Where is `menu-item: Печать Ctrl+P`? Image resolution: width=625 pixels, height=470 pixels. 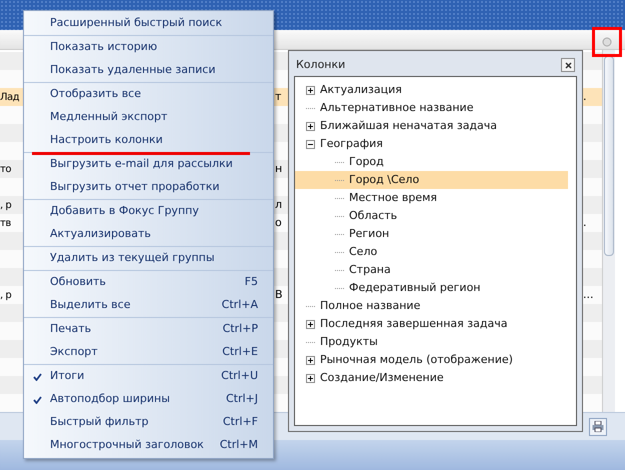
menu-item: Печать Ctrl+P is located at coordinates (148, 329).